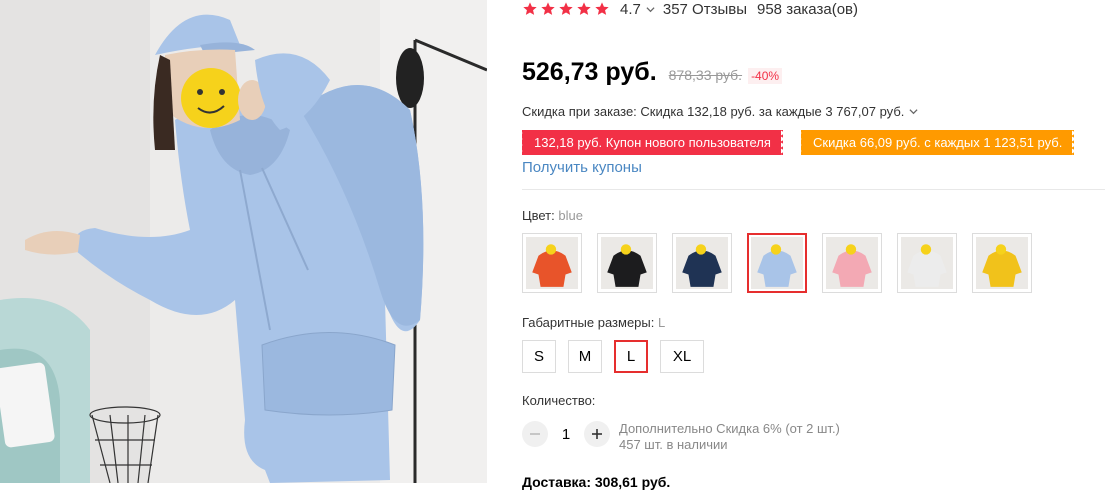  Describe the element at coordinates (559, 400) in the screenshot. I see `quantity-label: Количество:` at that location.